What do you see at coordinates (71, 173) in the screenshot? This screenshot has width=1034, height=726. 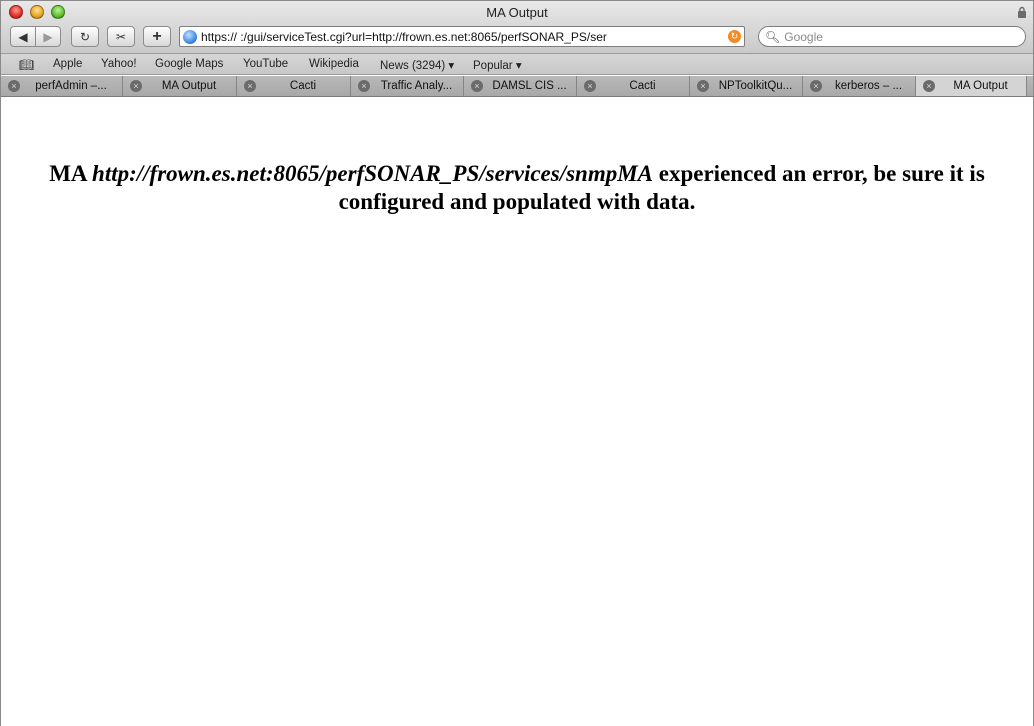 I see `error-prefix: MA` at bounding box center [71, 173].